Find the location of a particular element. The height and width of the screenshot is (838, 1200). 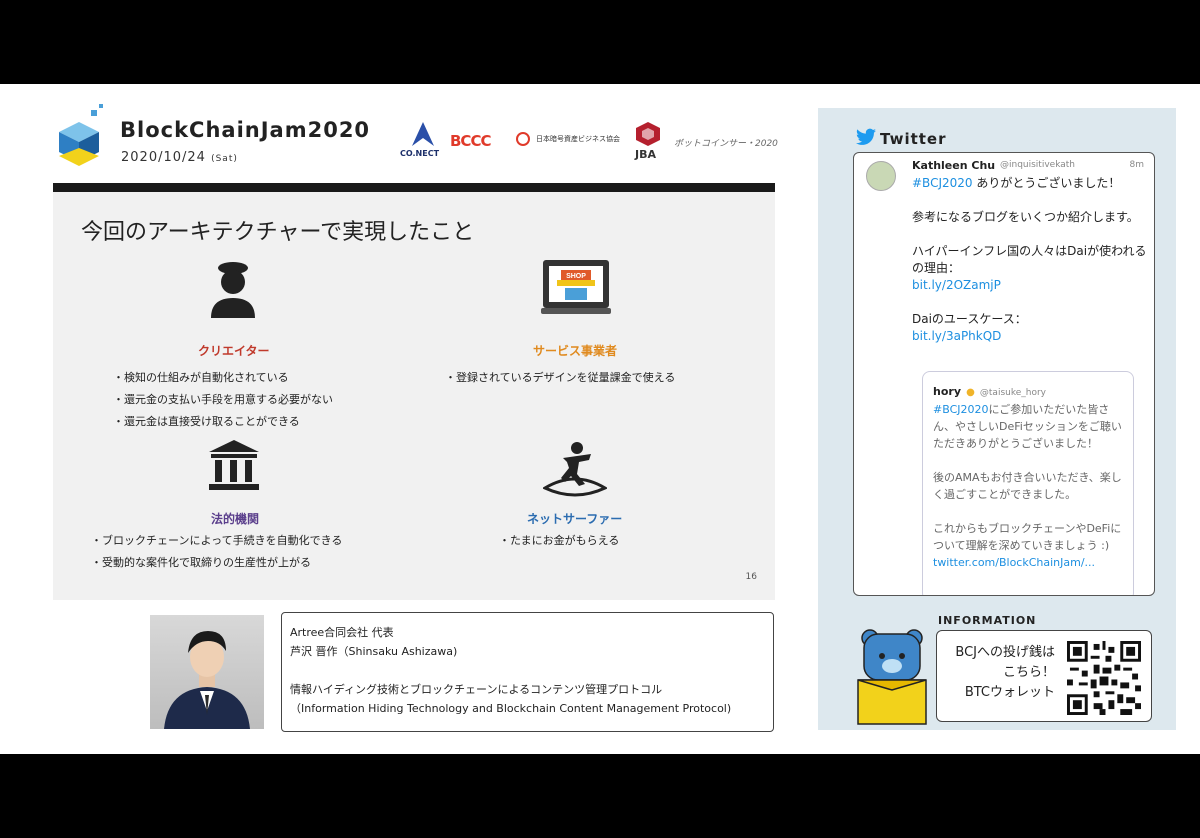

tweet-author-name: Kathleen Chu is located at coordinates (953, 165).